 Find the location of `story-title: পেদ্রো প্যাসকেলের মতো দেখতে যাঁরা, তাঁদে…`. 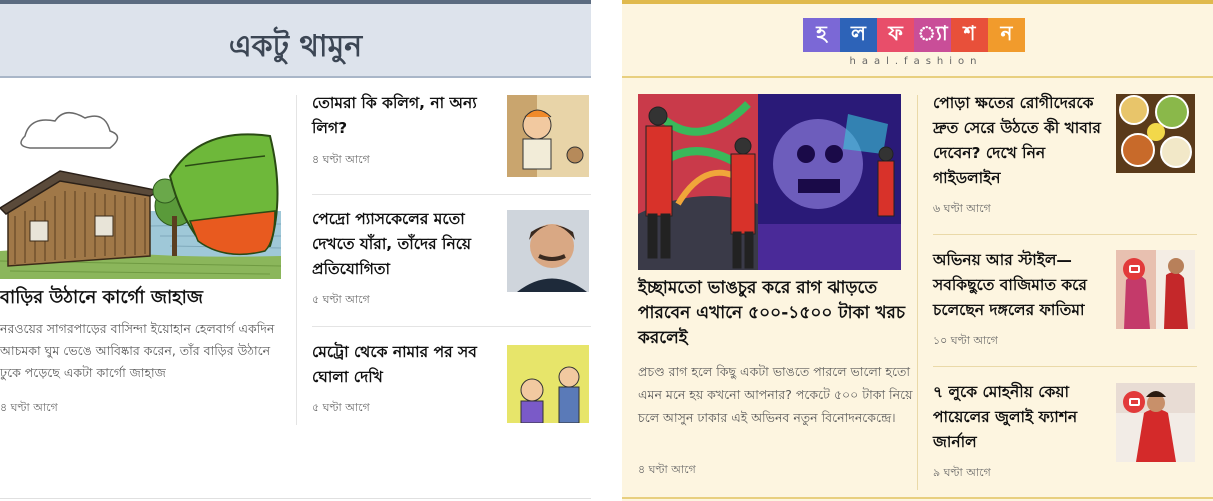

story-title: পেদ্রো প্যাসকেলের মতো দেখতে যাঁরা, তাঁদে… is located at coordinates (402, 244).